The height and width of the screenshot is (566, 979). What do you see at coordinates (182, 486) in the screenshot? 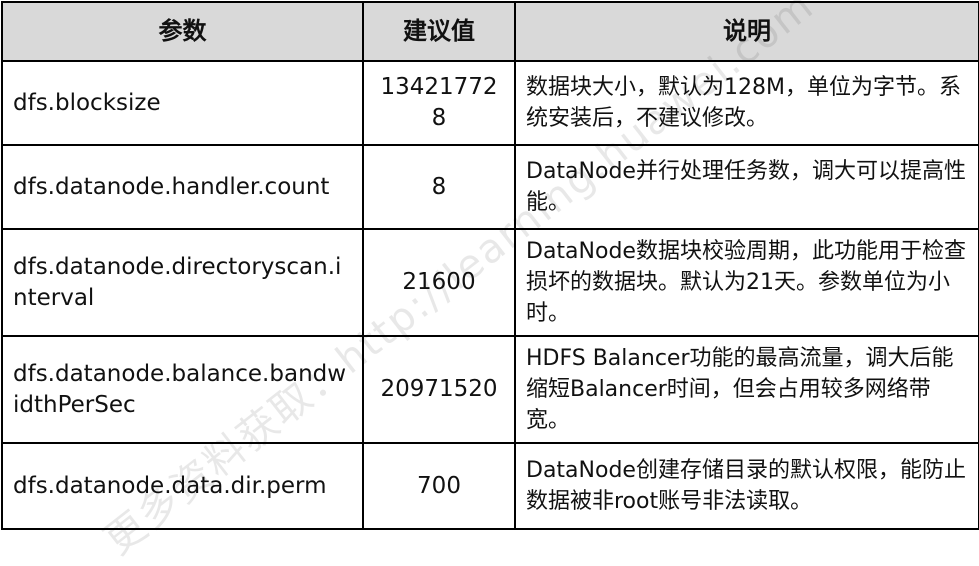
I see `param-cell: dfs.datanode.data.dir.perm` at bounding box center [182, 486].